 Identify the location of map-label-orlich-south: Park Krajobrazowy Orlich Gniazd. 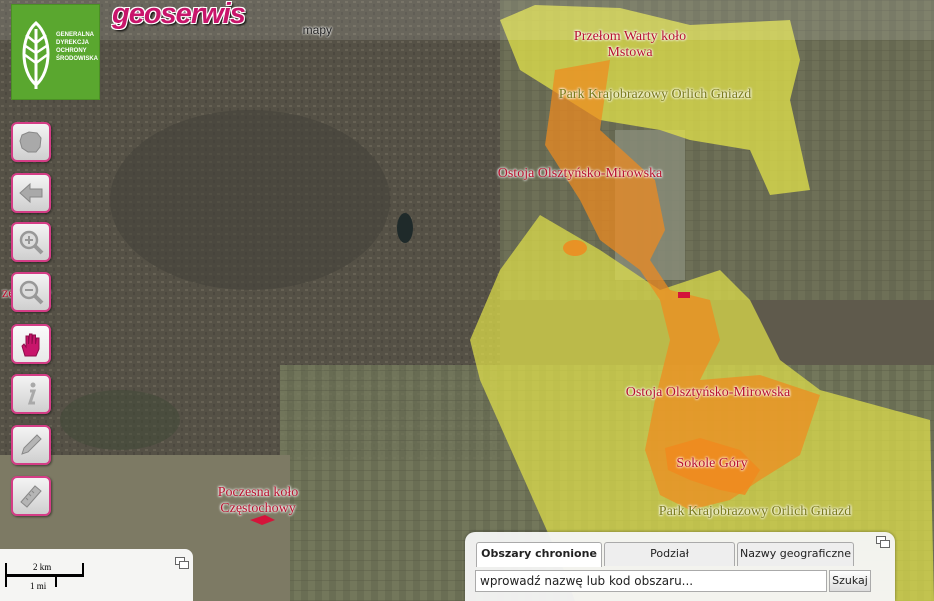
(755, 511).